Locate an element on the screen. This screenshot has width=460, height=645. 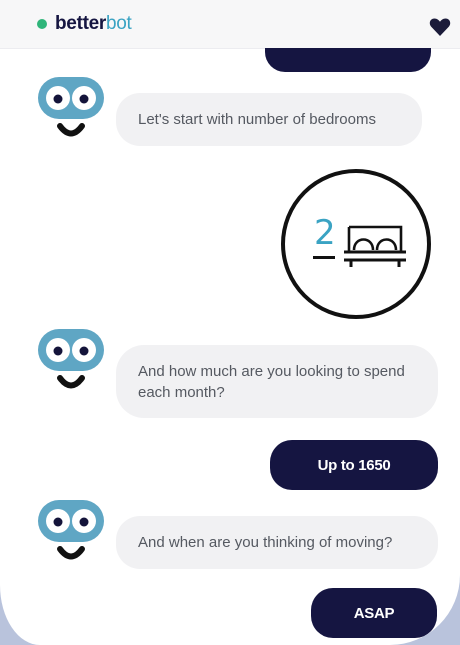
bot-message: Let's start with number of bedrooms is located at coordinates (269, 119).